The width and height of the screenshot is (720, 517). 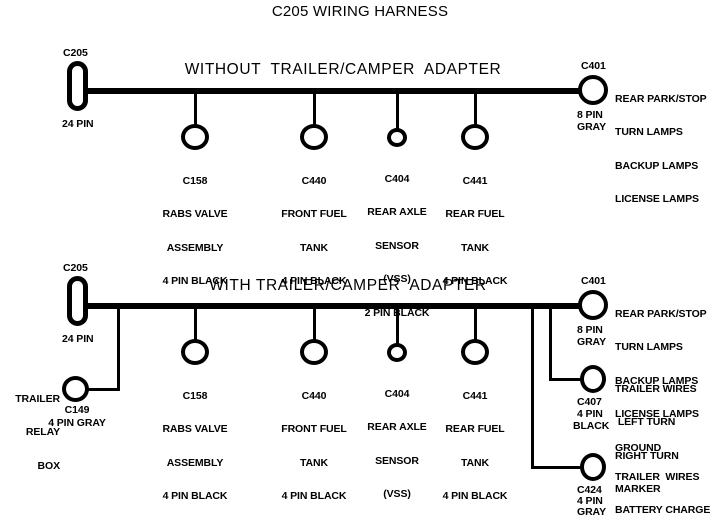 What do you see at coordinates (397, 110) in the screenshot?
I see `branch-wire-c404-top` at bounding box center [397, 110].